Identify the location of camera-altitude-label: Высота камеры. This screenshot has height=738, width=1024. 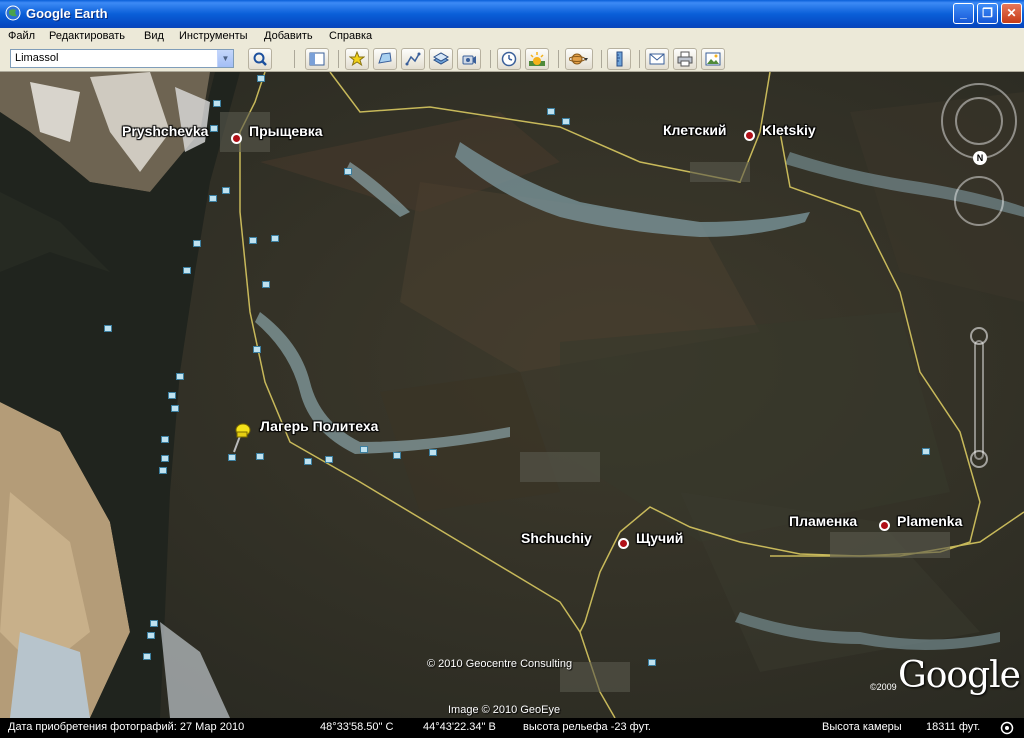
(862, 727).